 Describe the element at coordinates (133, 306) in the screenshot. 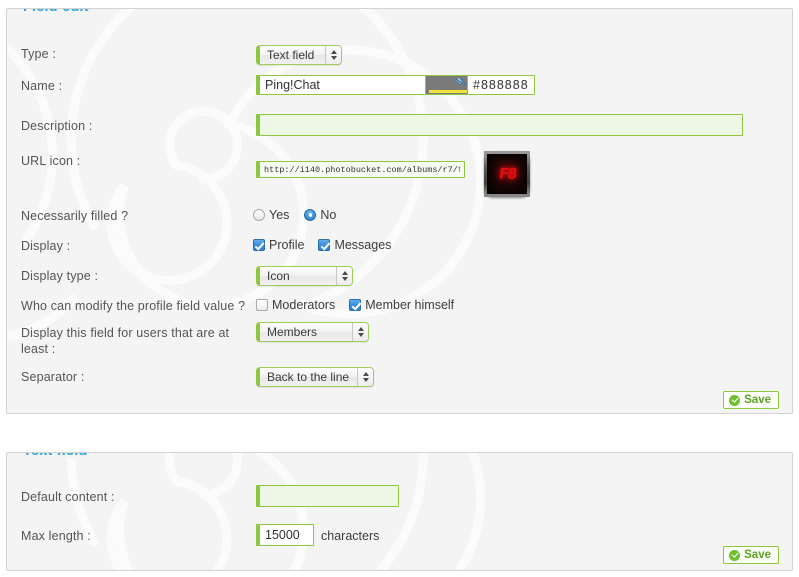

I see `label-who-can-modify: Who can modify the profile field value ?` at that location.